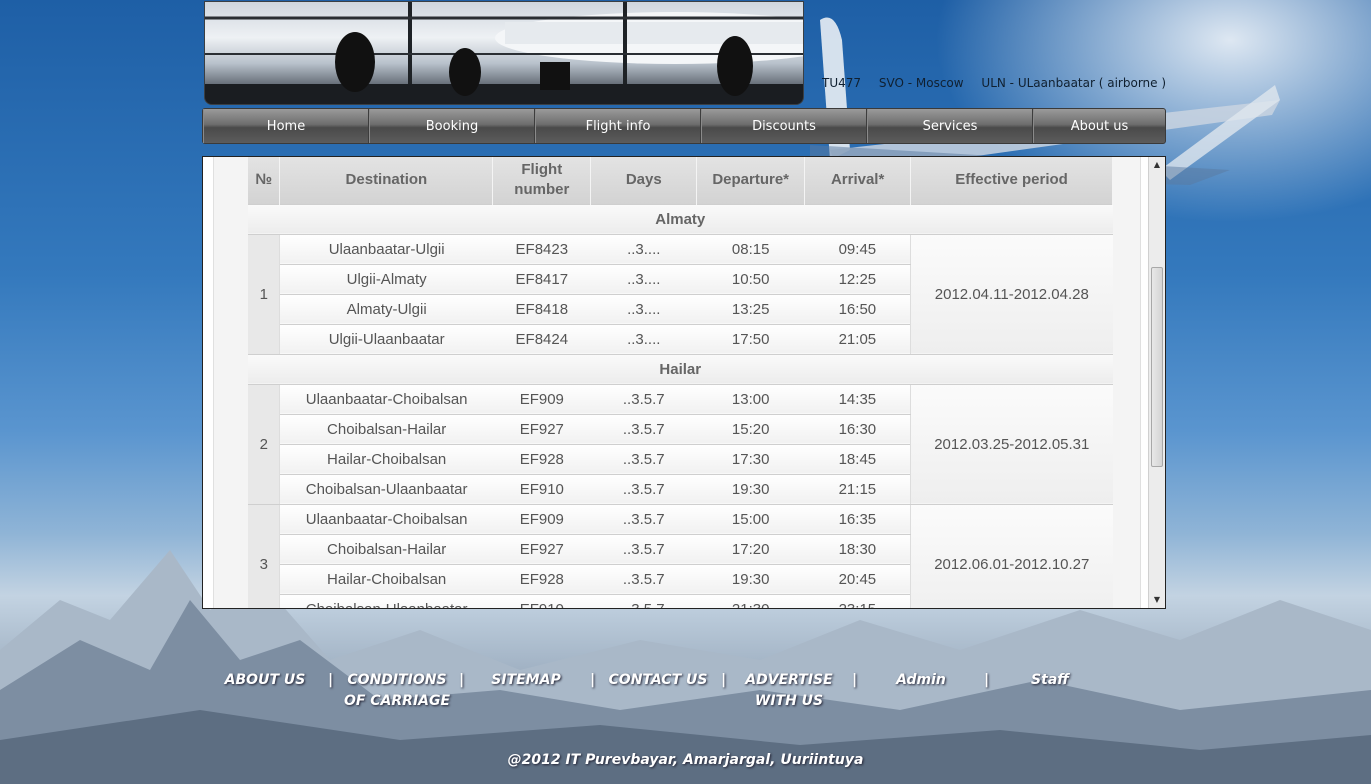  I want to click on footer-link-staff: Staff, so click(1050, 680).